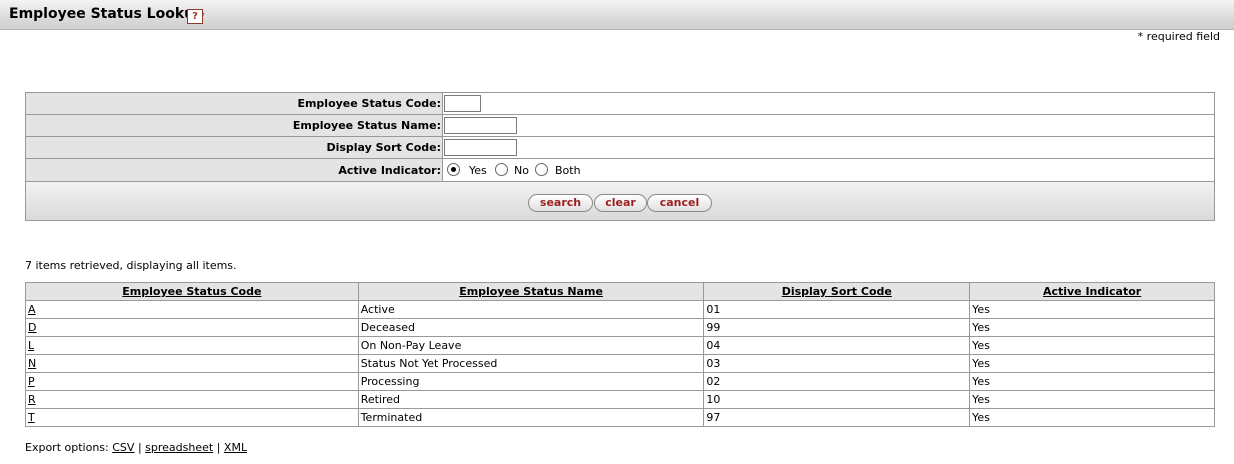 The width and height of the screenshot is (1234, 464). I want to click on status-code-link: P, so click(31, 381).